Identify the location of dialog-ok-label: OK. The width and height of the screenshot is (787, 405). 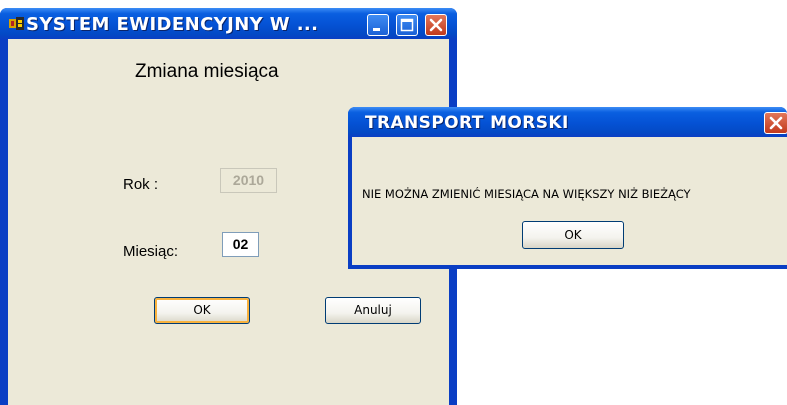
(573, 235).